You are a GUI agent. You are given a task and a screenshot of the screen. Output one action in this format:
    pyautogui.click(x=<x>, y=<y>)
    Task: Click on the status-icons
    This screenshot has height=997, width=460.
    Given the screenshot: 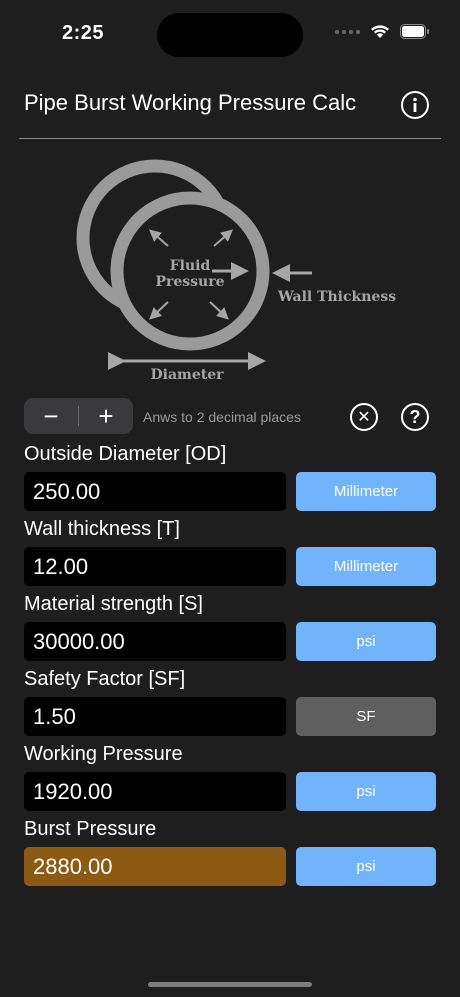 What is the action you would take?
    pyautogui.click(x=382, y=31)
    